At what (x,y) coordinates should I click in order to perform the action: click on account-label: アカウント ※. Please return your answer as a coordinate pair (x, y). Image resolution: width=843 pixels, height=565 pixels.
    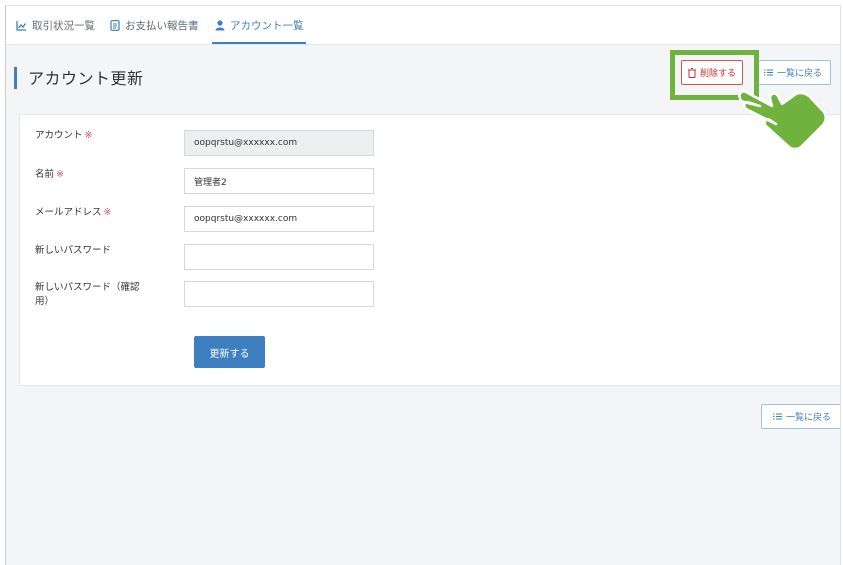
    Looking at the image, I should click on (63, 136).